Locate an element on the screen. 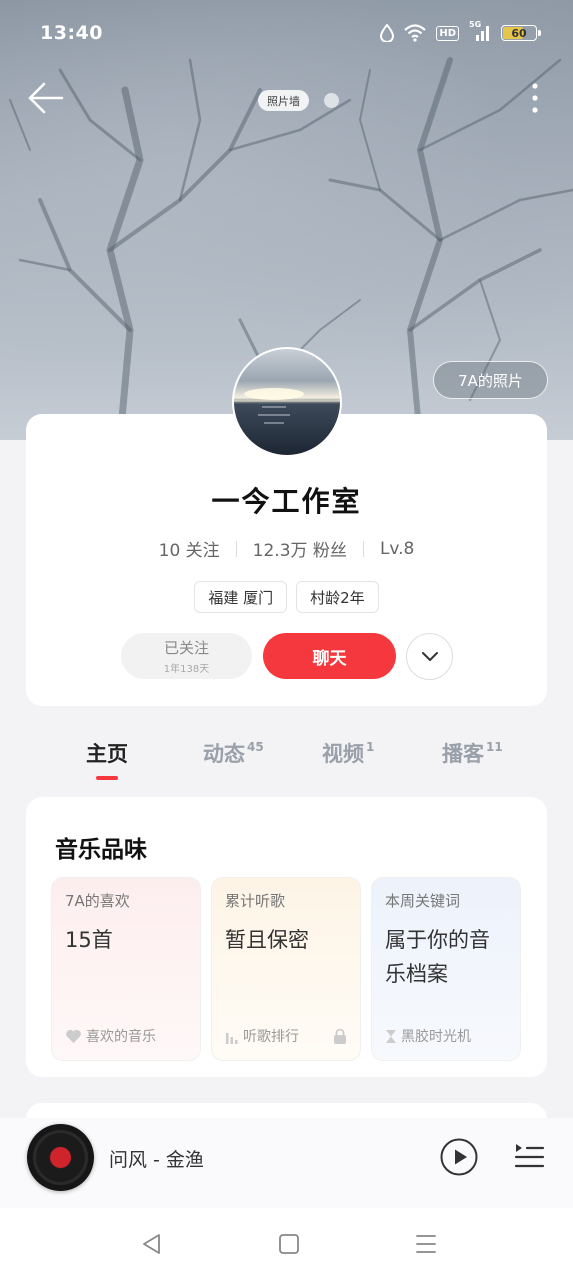 This screenshot has height=1280, width=573. following-button: 已关注 1年138天 is located at coordinates (186, 656).